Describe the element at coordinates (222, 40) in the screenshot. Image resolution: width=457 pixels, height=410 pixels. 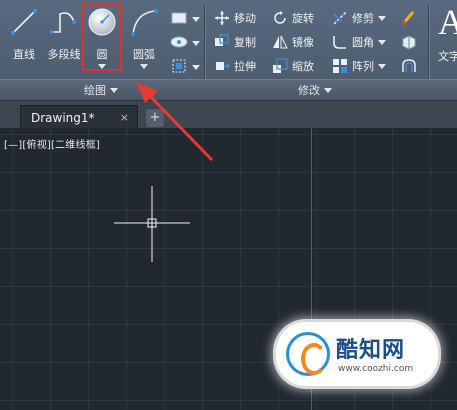
I see `copy-icon` at that location.